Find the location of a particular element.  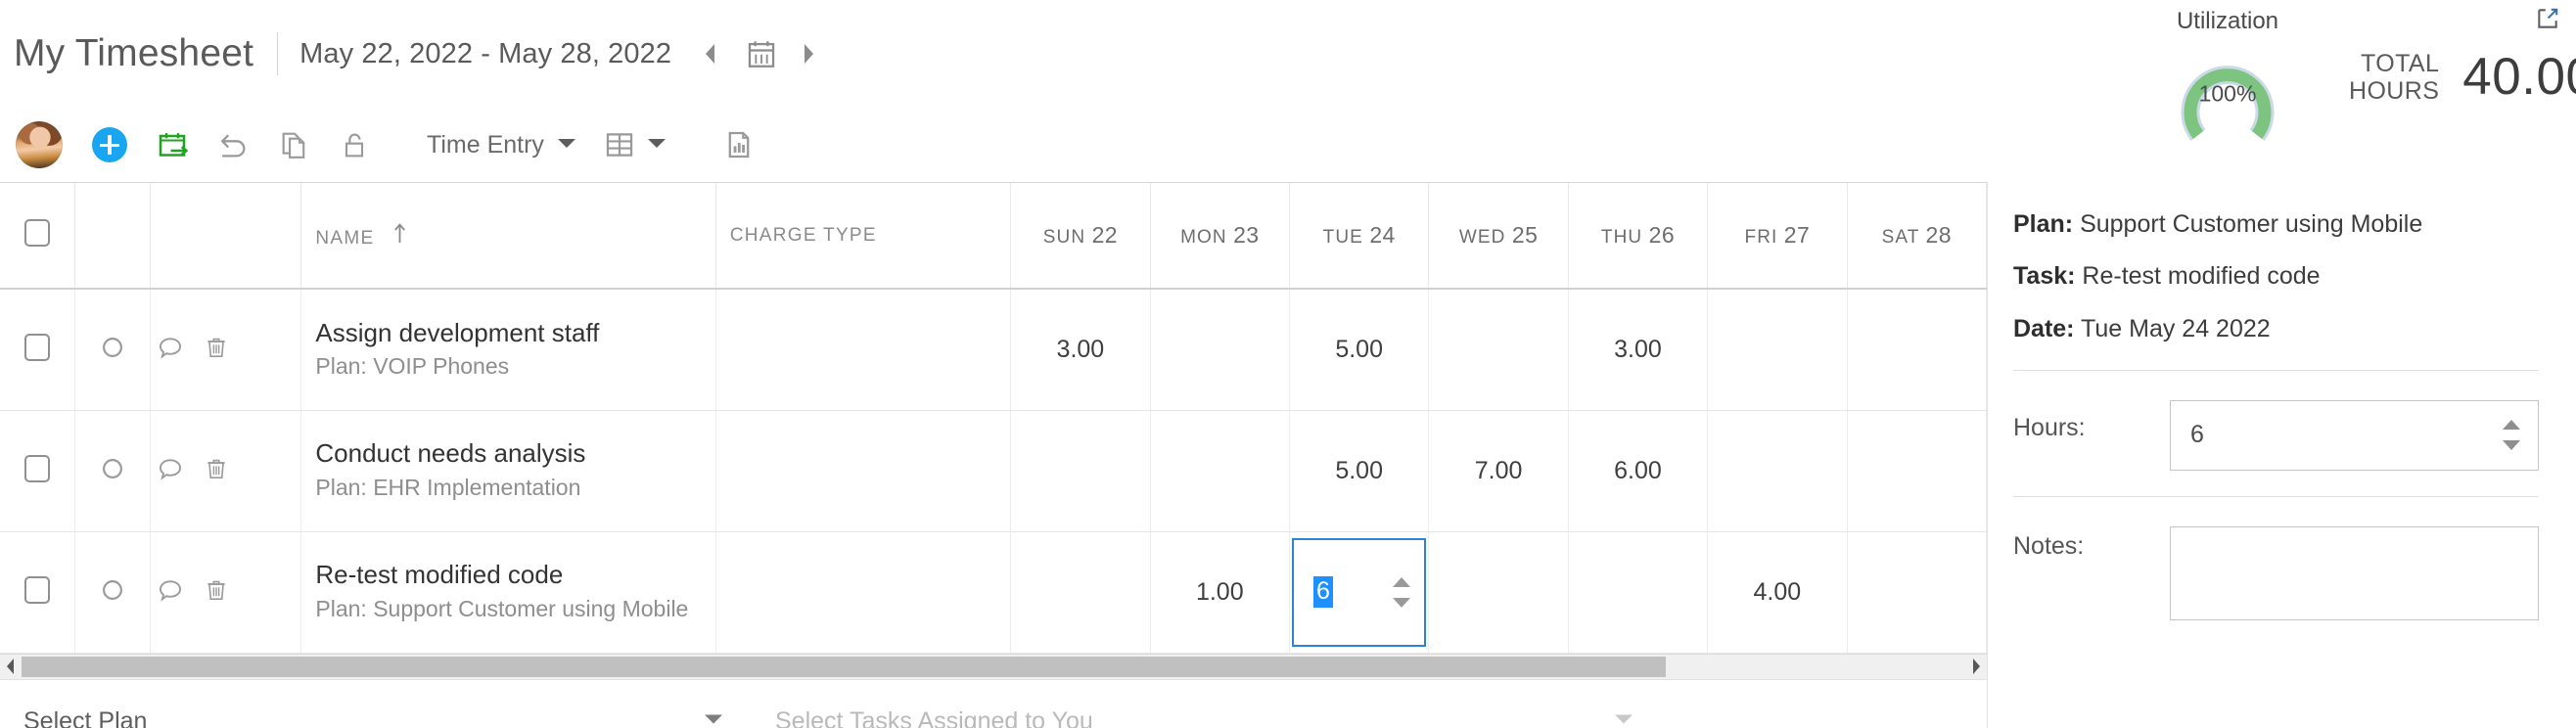

day-header-dow-2: TUE is located at coordinates (1342, 237).